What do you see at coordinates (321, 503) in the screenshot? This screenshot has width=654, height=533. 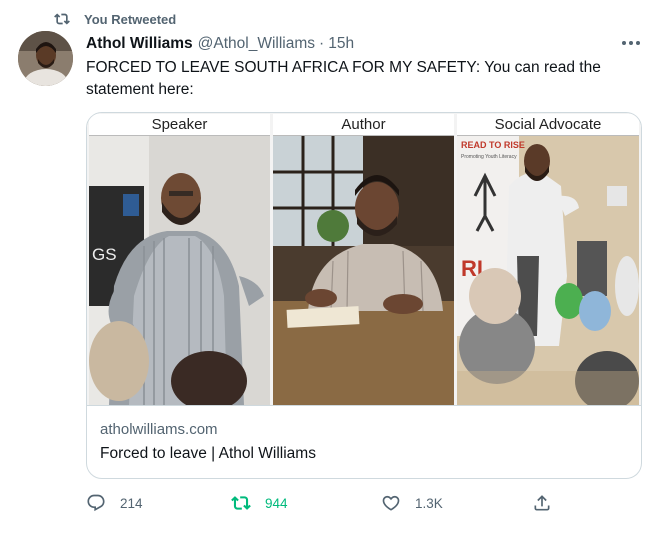 I see `tweet-actions: 214 944 1.3K` at bounding box center [321, 503].